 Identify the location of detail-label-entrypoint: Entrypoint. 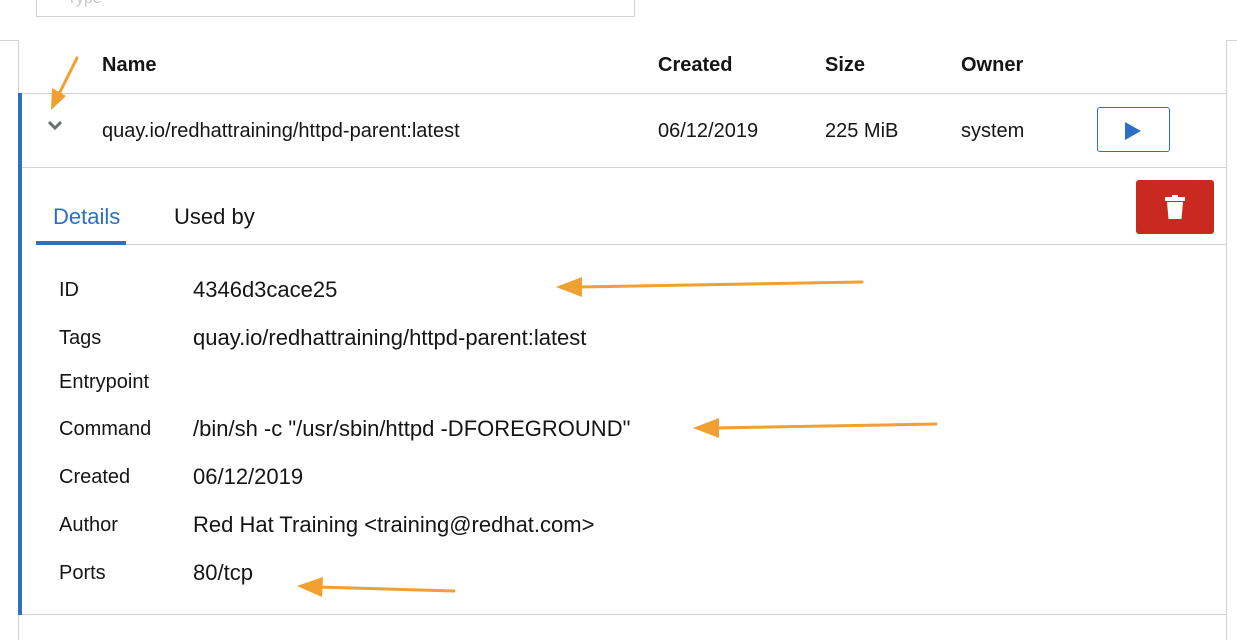
(104, 382).